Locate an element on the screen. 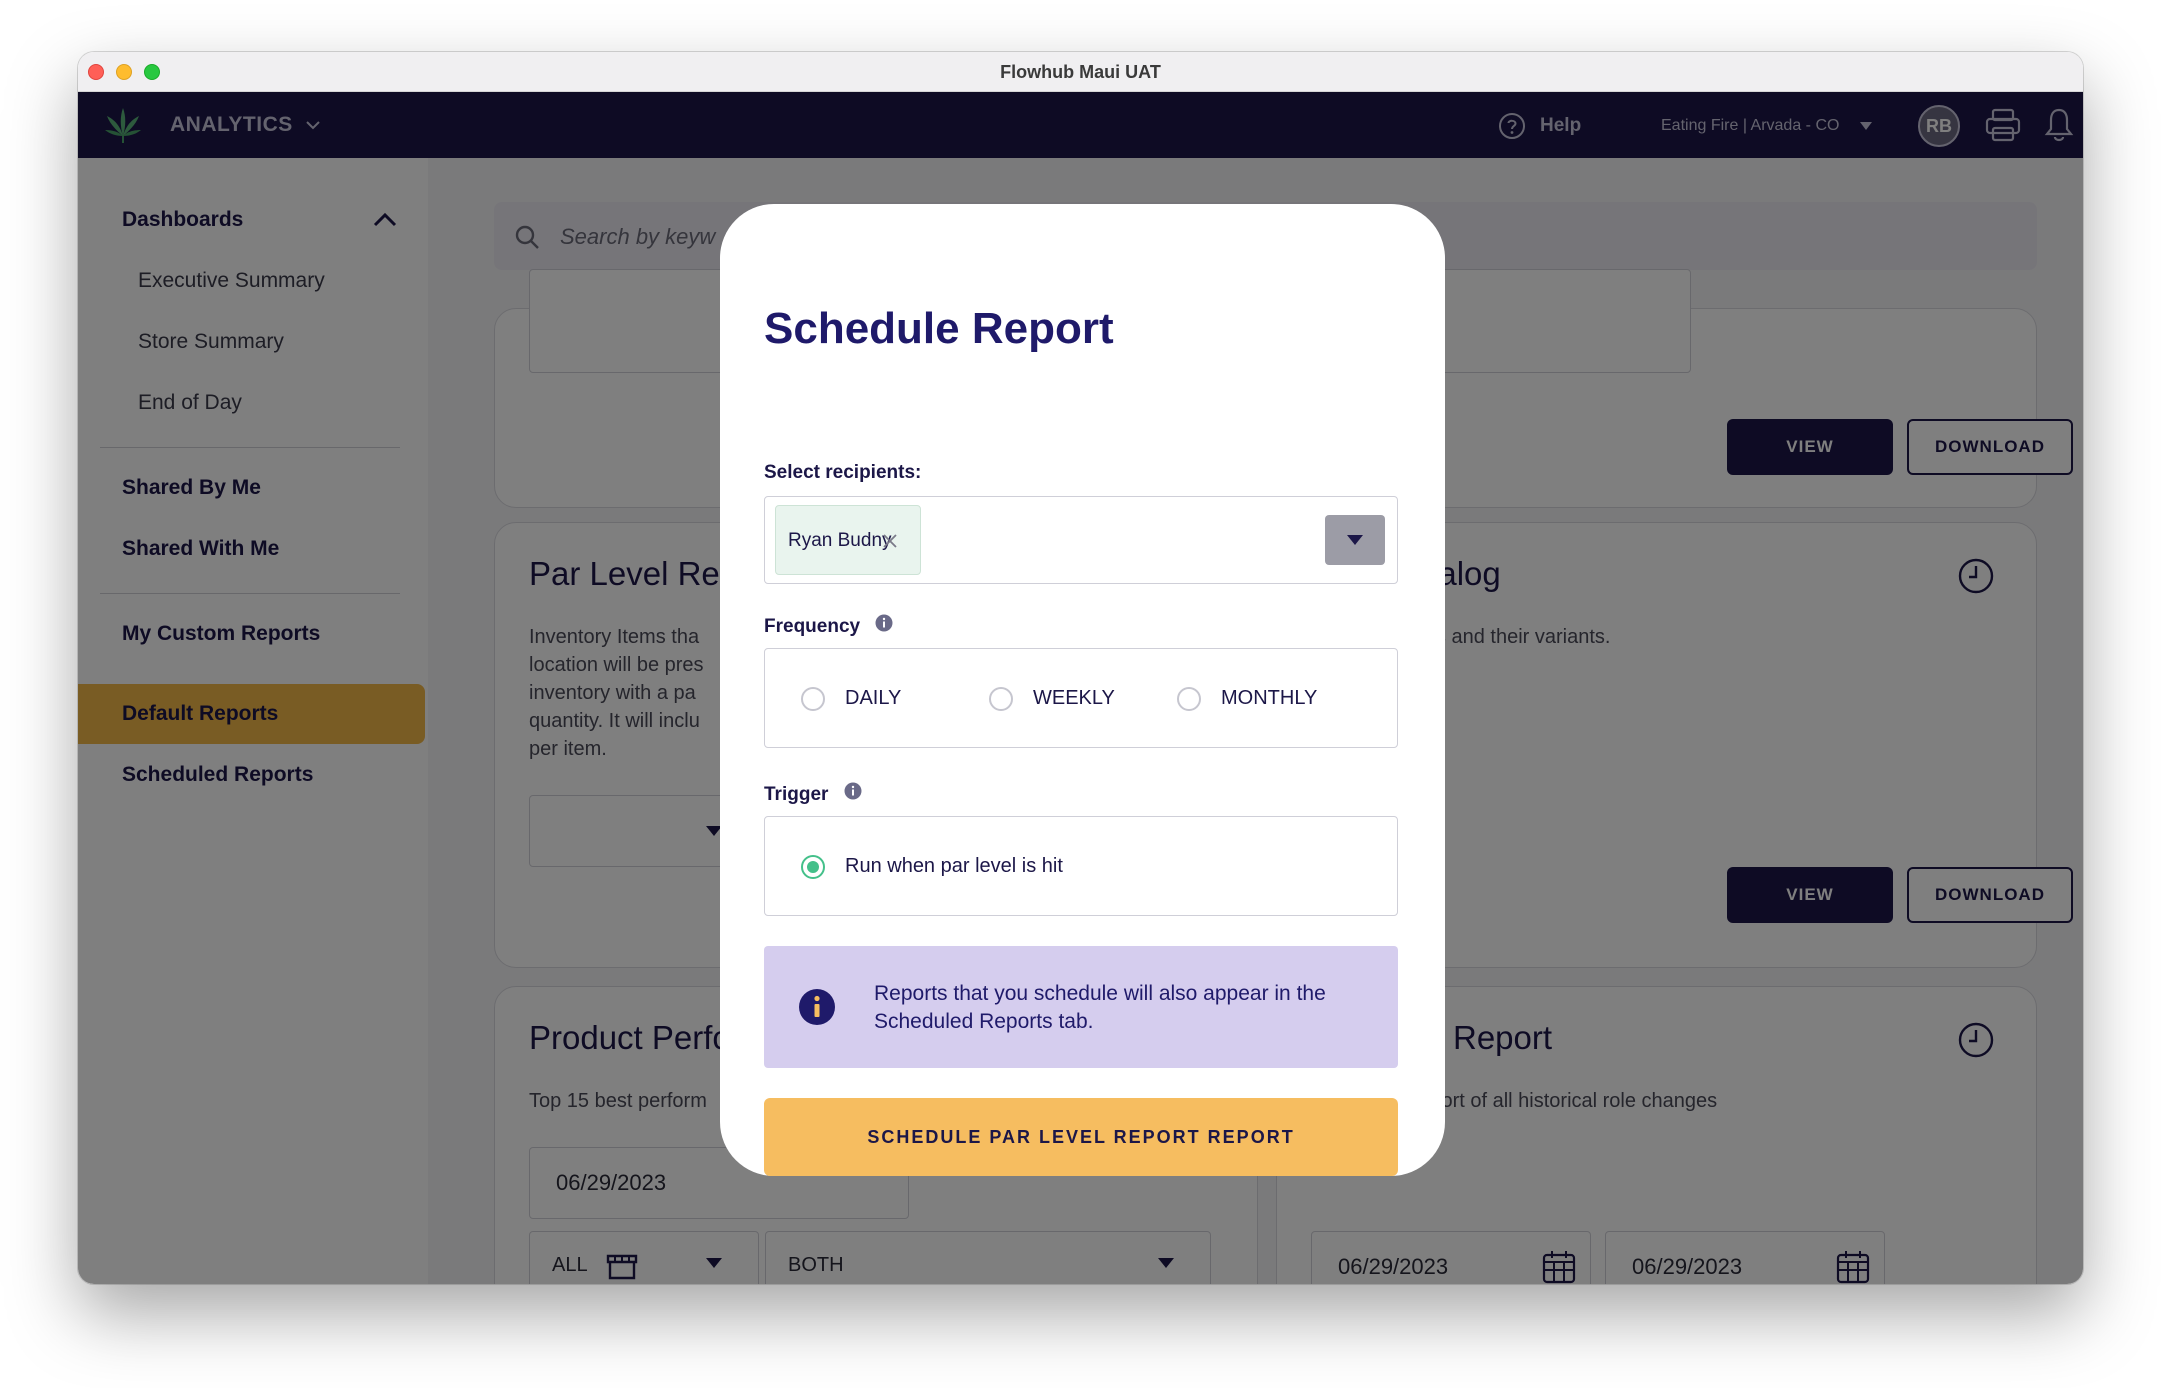 The height and width of the screenshot is (1388, 2161). frequency-weekly-label: WEEKLY is located at coordinates (1074, 698).